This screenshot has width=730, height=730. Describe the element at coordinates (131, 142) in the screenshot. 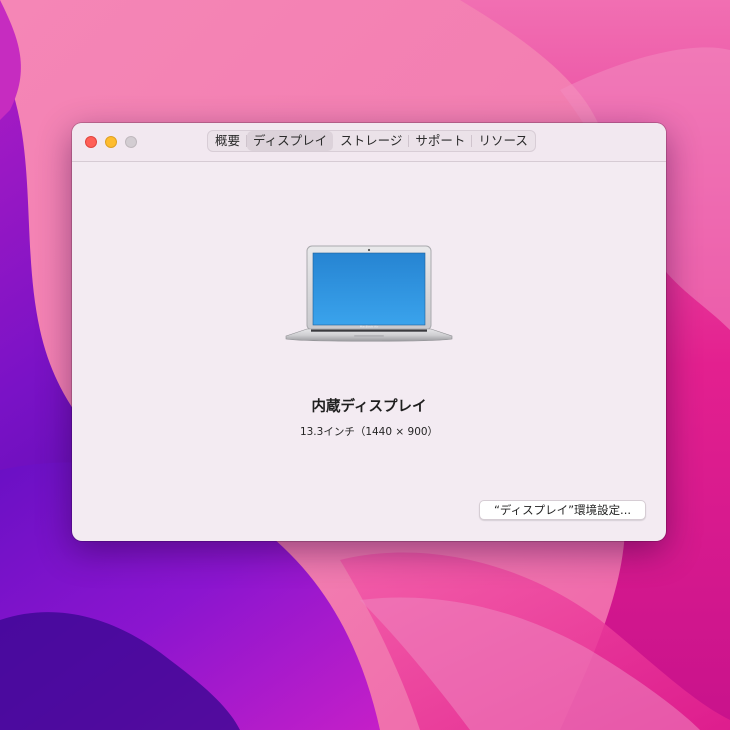

I see `zoom-button` at that location.